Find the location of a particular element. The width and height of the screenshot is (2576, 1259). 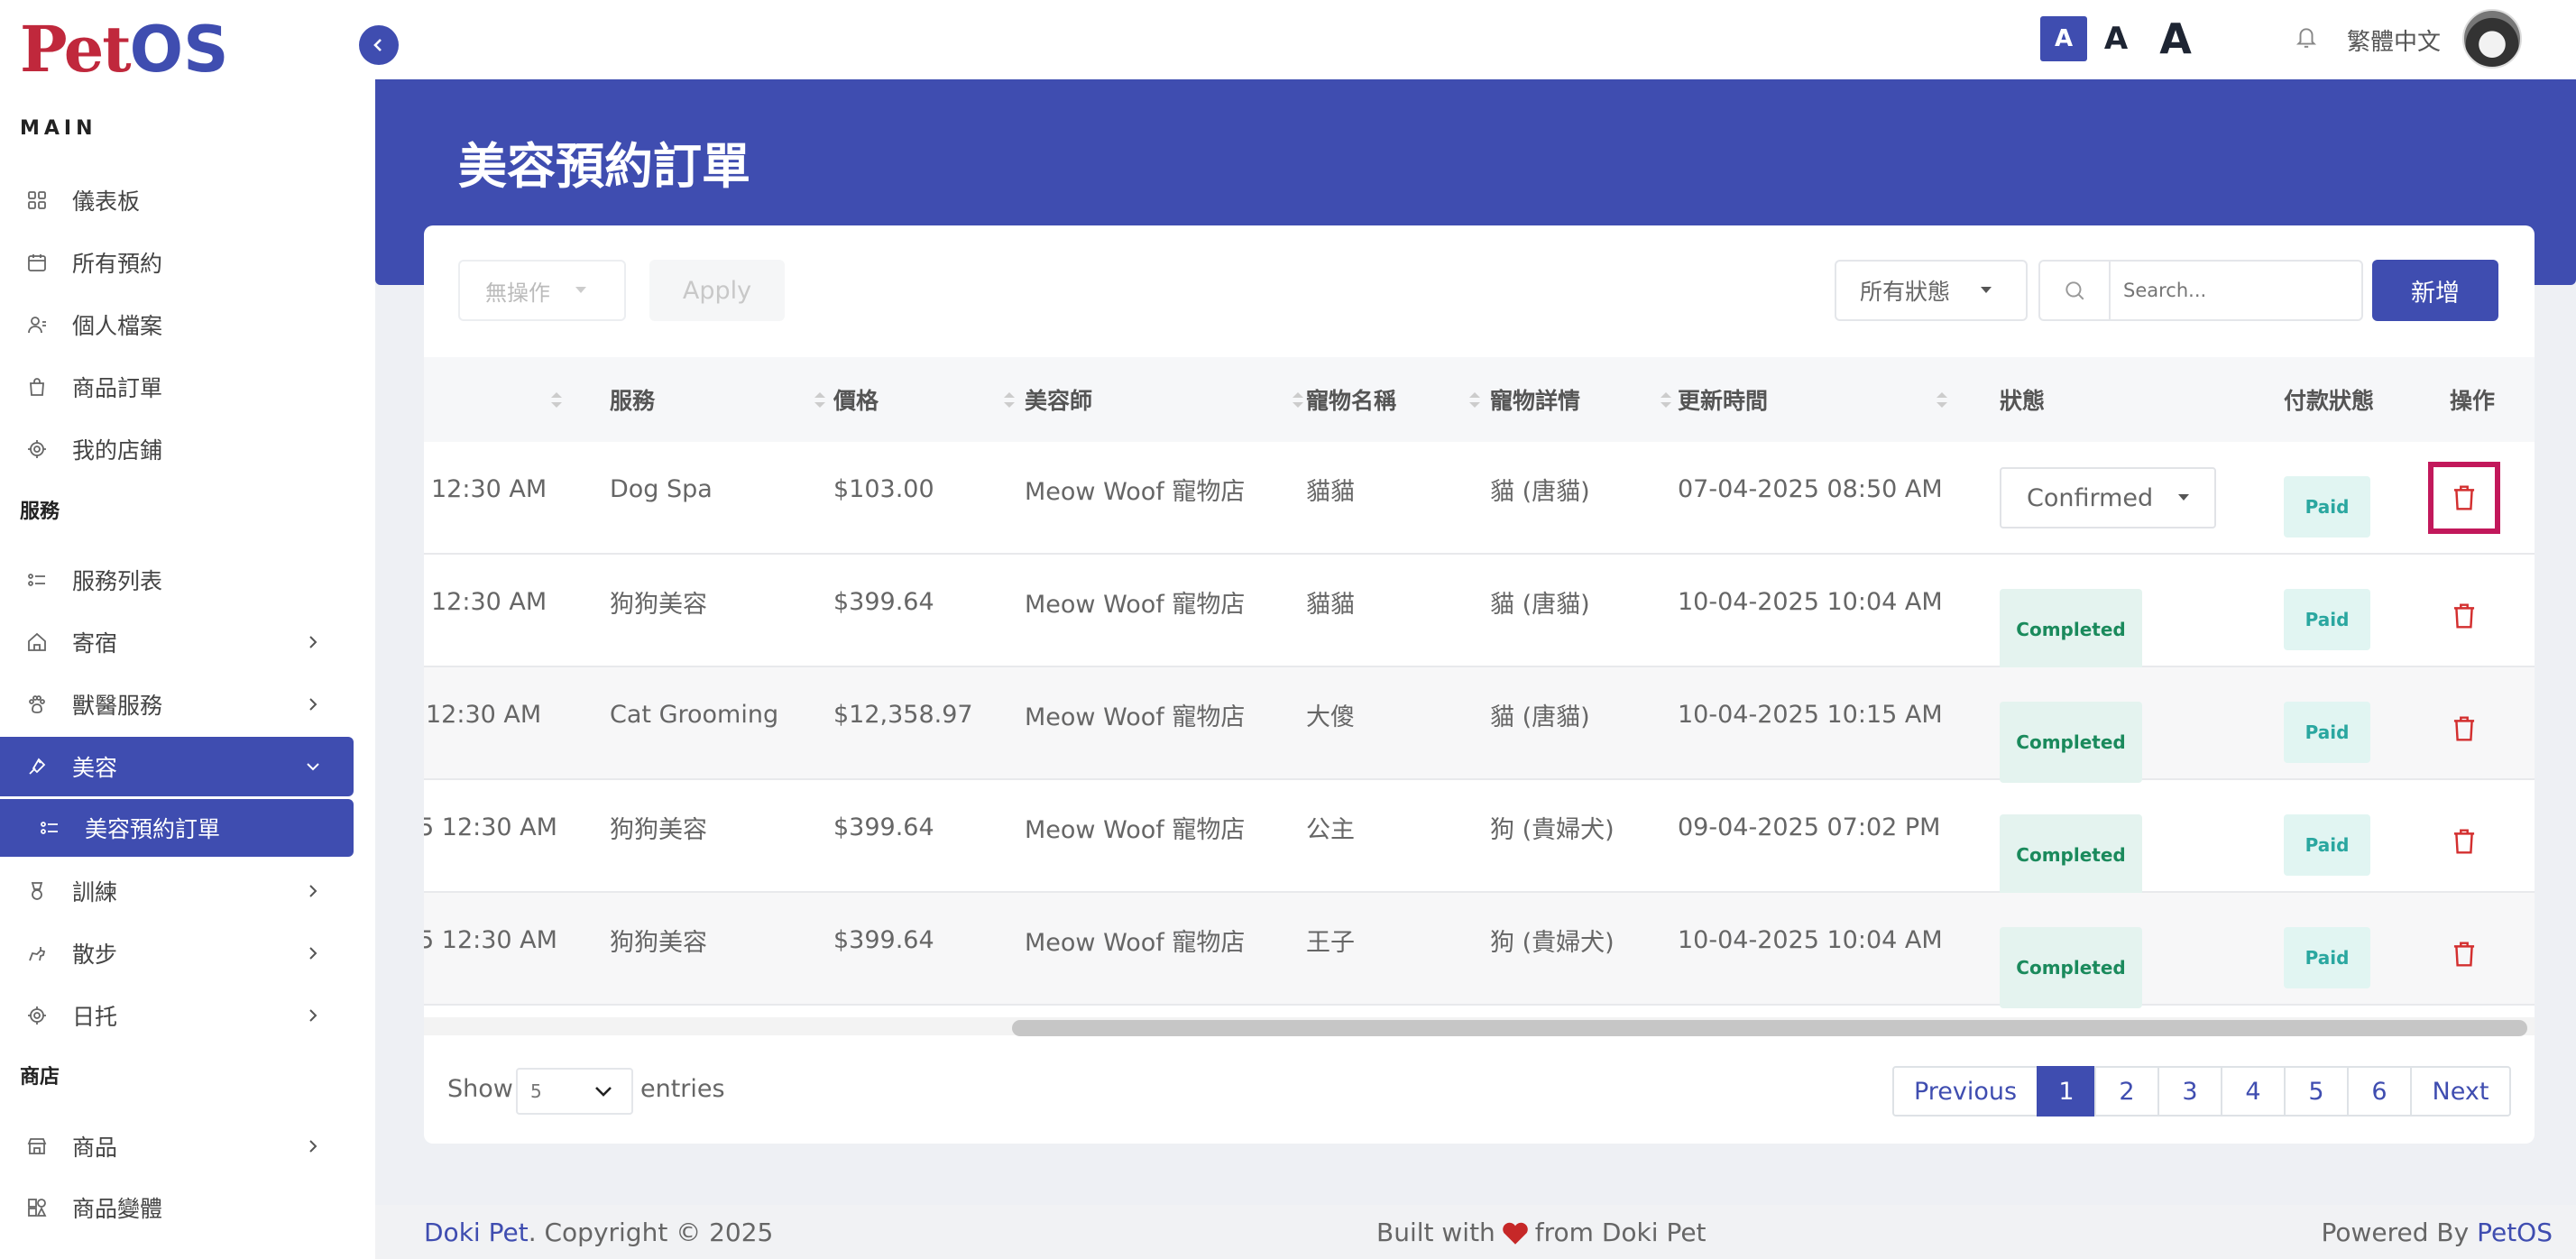

sidebar-item-profile: 個人檔案 is located at coordinates (177, 324).